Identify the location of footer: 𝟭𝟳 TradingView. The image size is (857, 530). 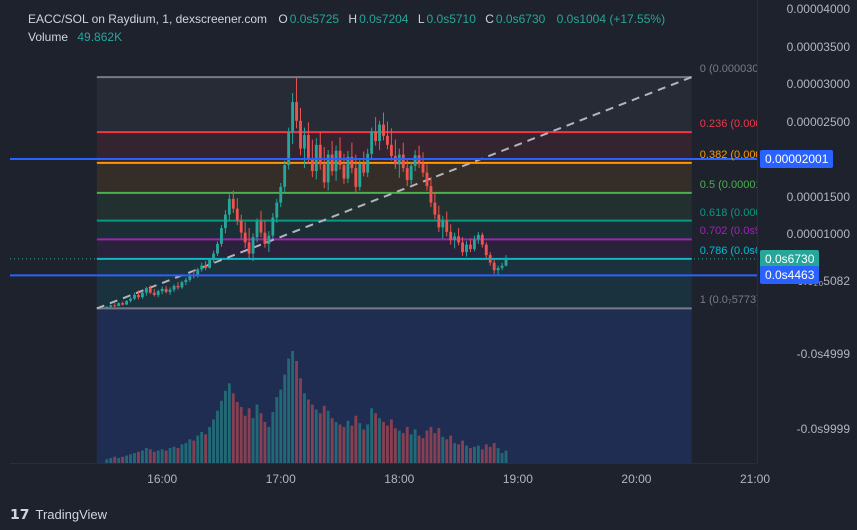
(428, 515).